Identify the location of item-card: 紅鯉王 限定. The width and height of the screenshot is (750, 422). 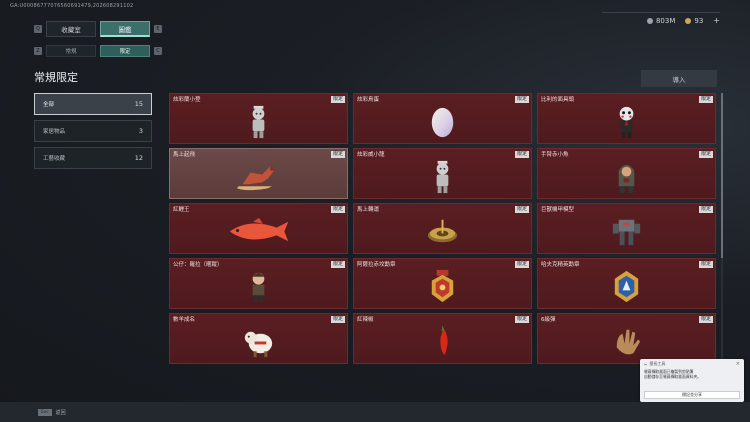
(258, 228).